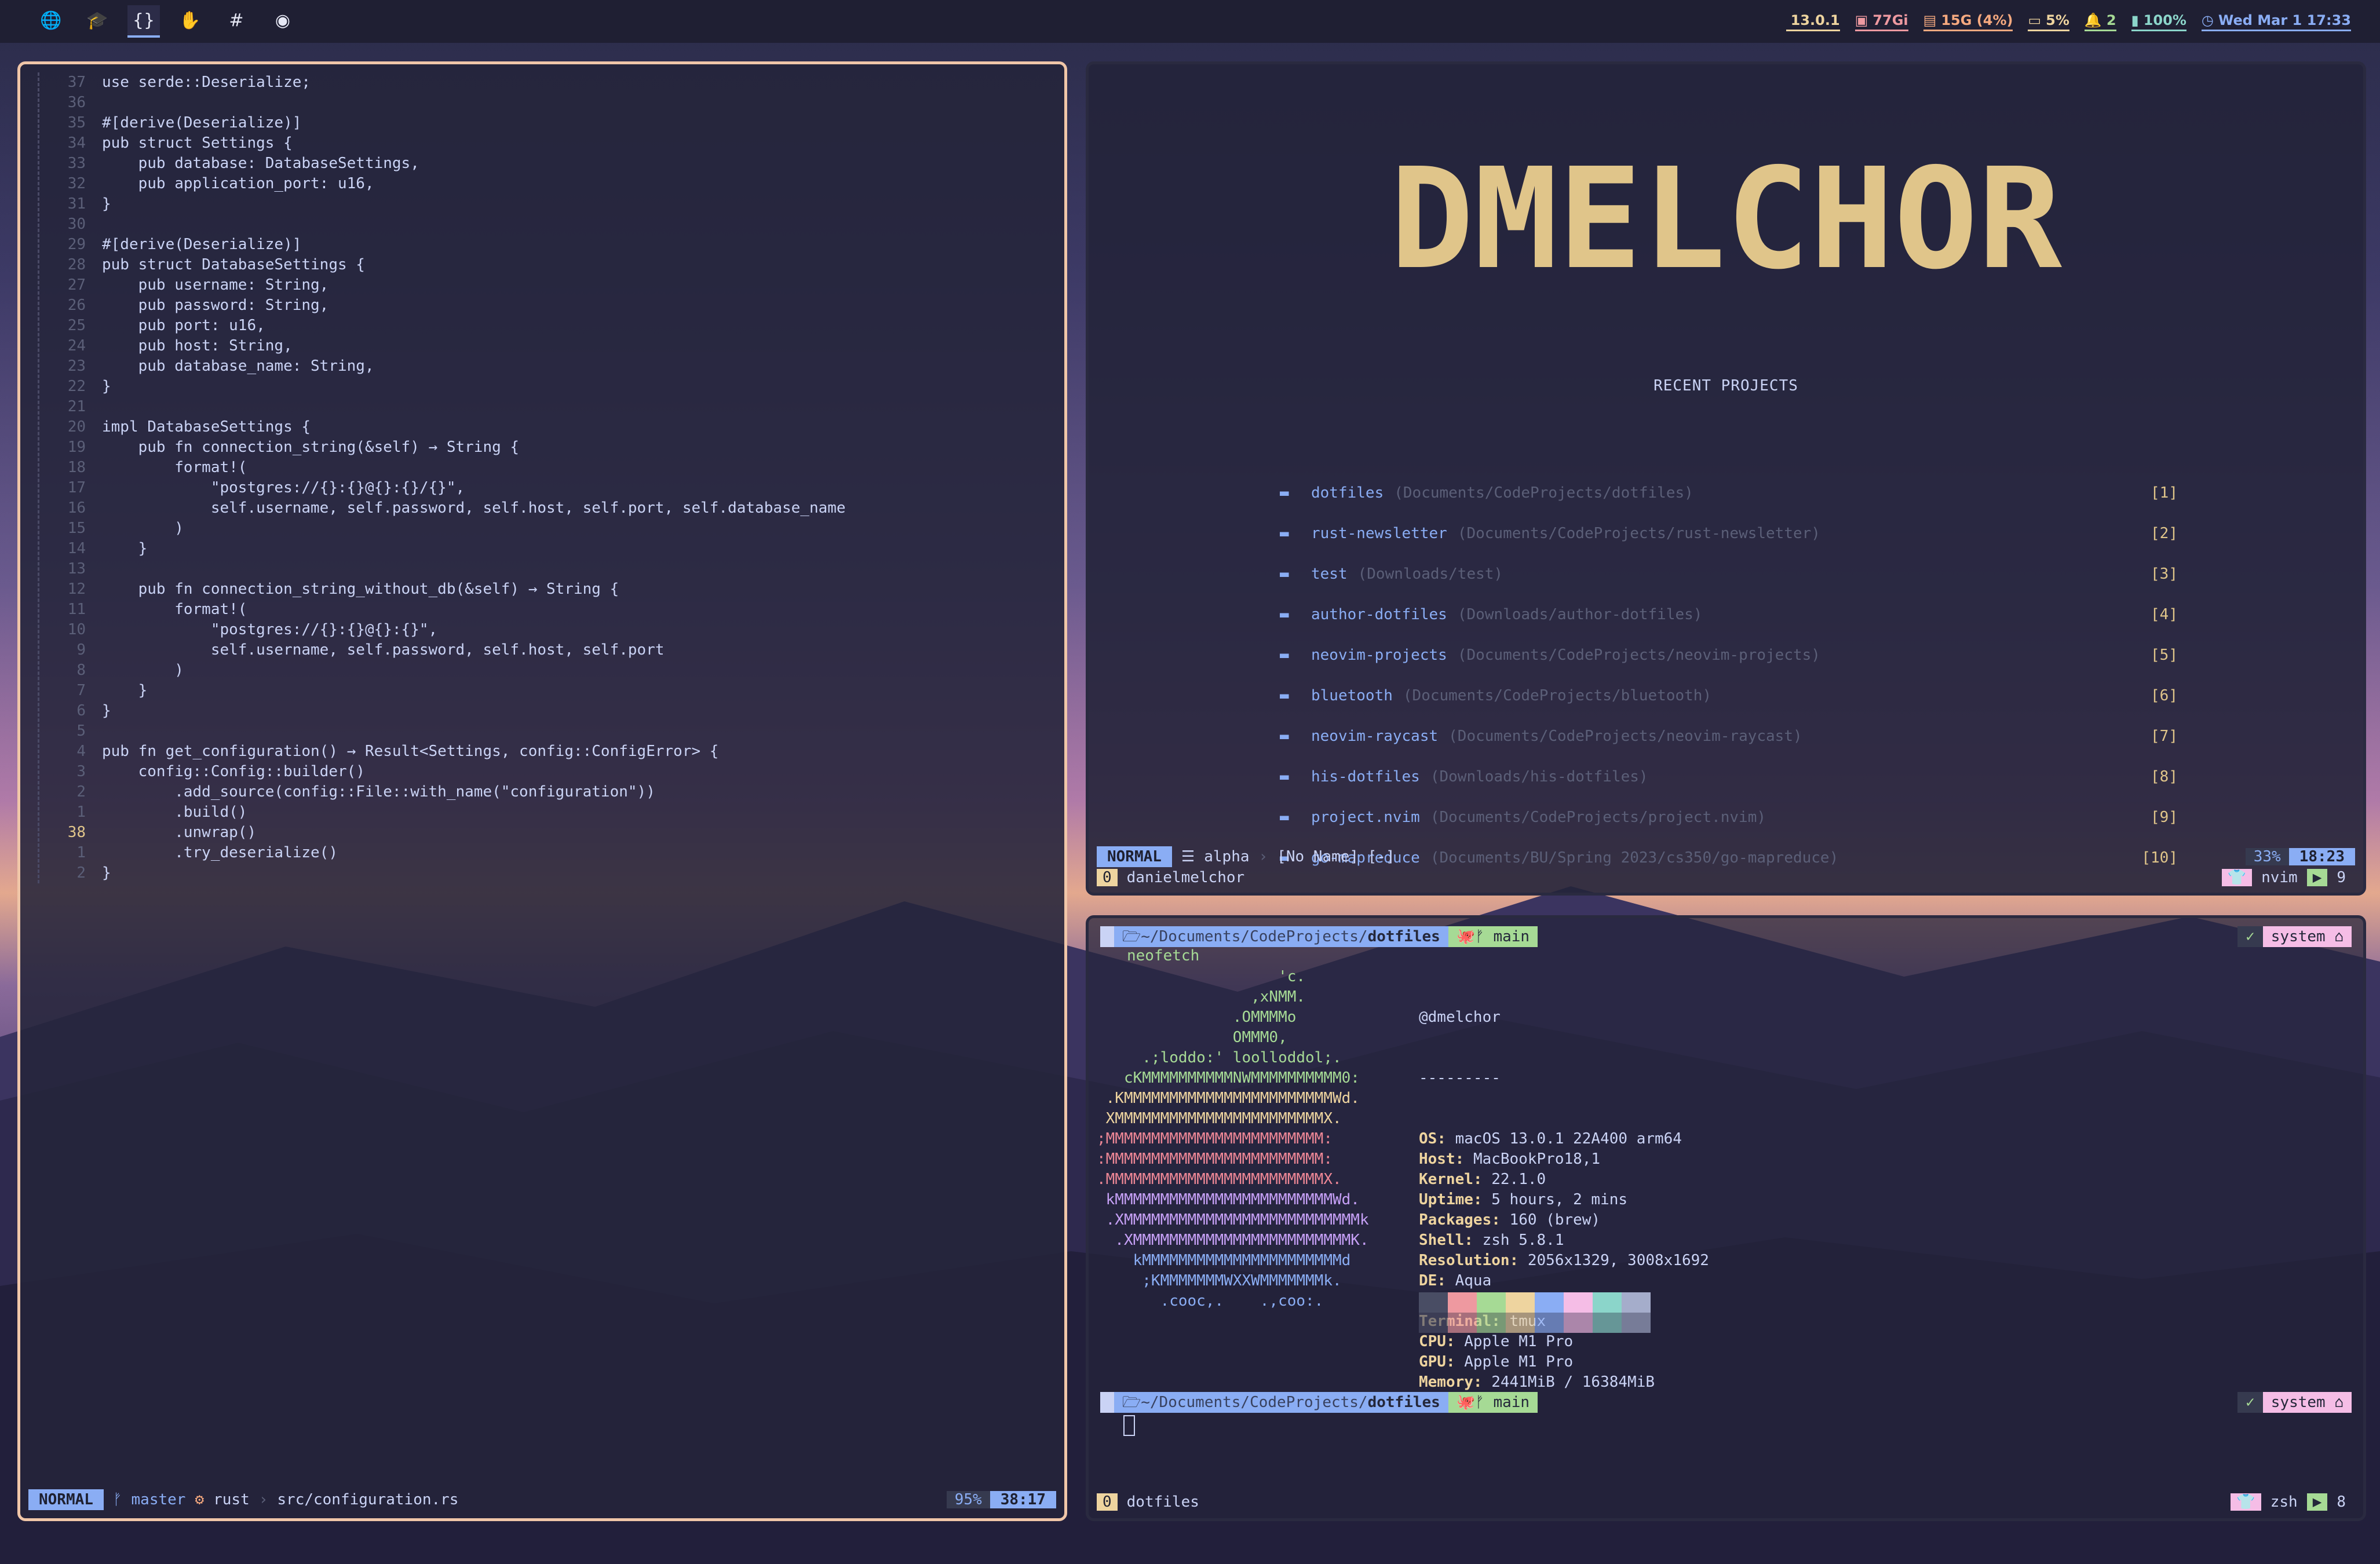  Describe the element at coordinates (546, 488) in the screenshot. I see `code-line: 17 "postgres://{}:{}@{}:{}/{}",` at that location.